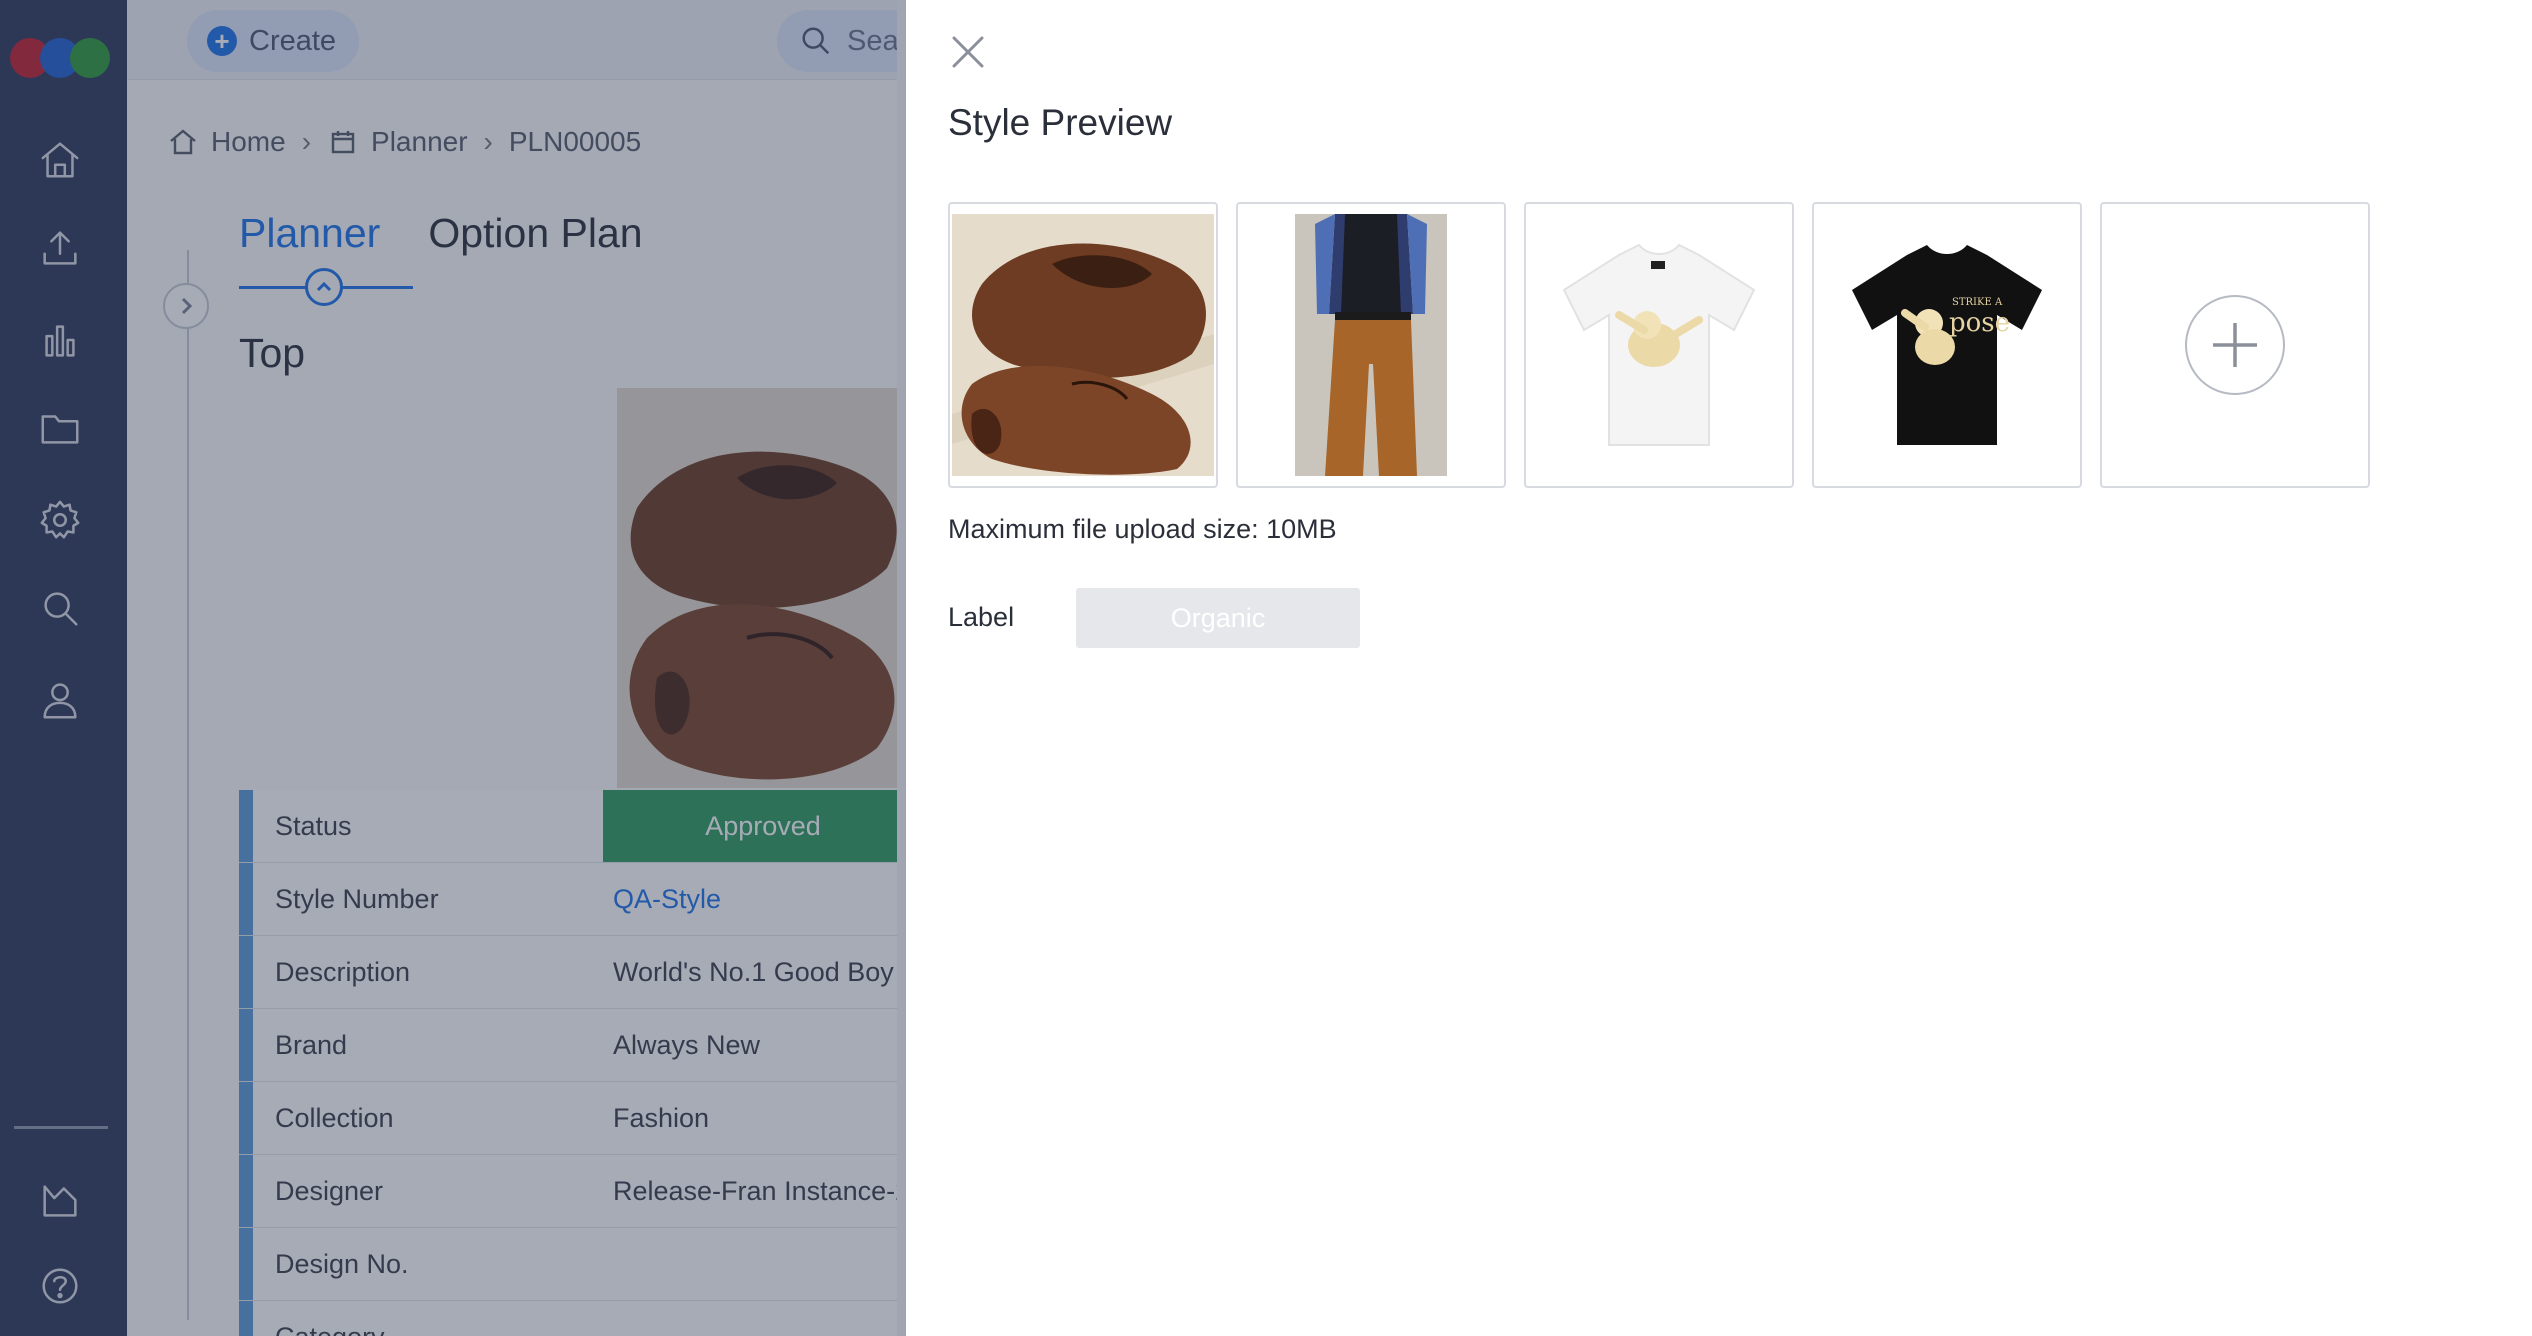  What do you see at coordinates (1218, 618) in the screenshot?
I see `label-select: Organic` at bounding box center [1218, 618].